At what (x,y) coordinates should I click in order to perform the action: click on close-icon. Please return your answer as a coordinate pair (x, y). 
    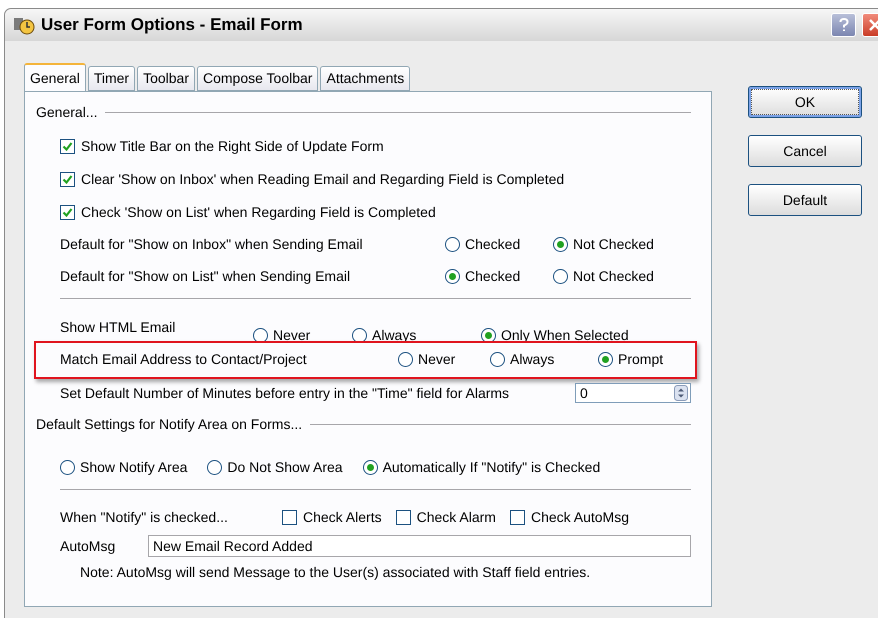
    Looking at the image, I should click on (873, 25).